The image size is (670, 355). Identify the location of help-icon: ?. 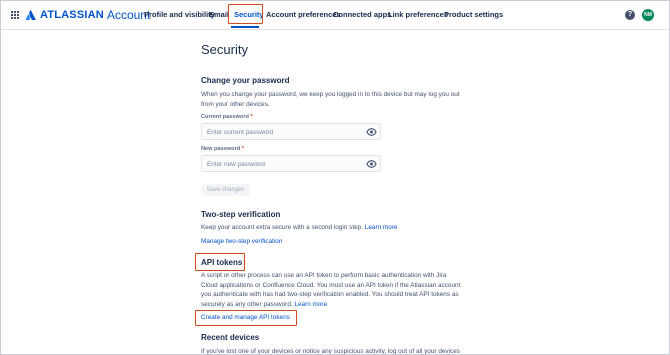
(630, 15).